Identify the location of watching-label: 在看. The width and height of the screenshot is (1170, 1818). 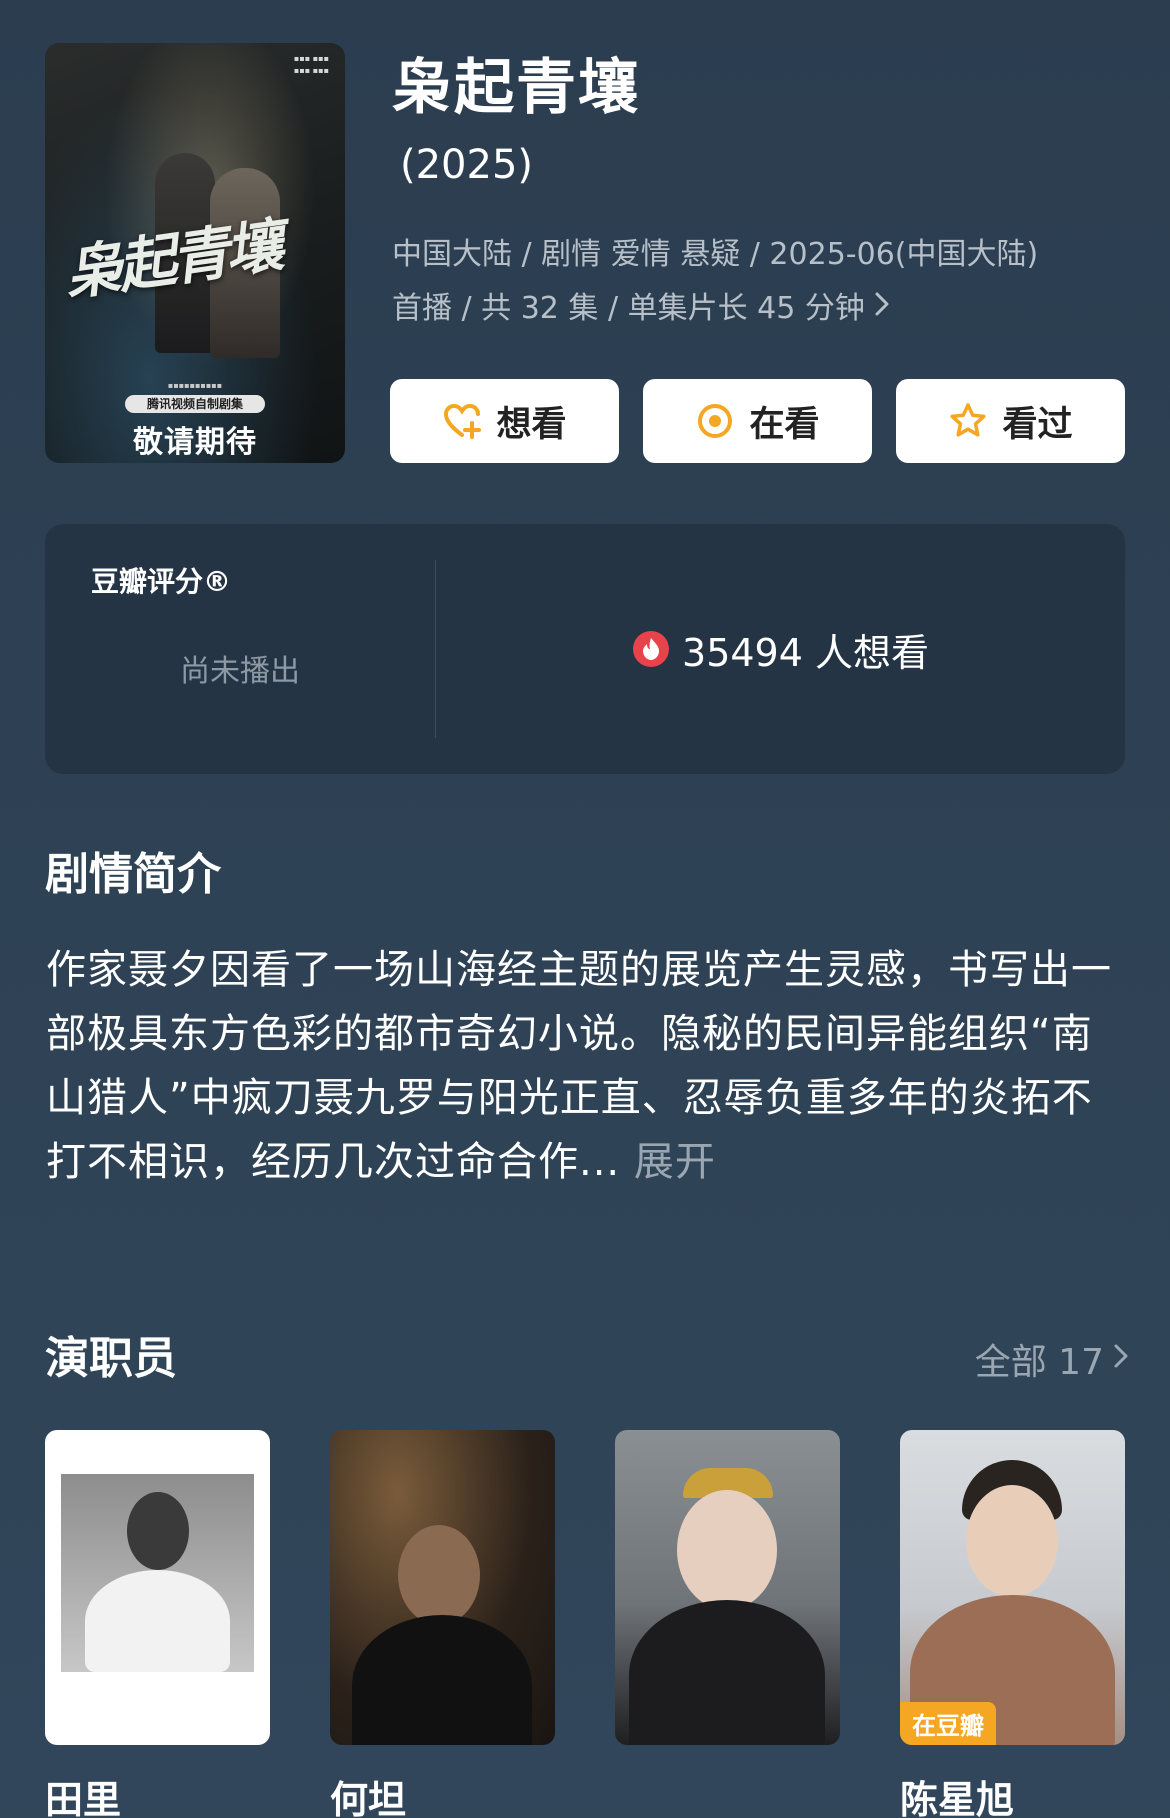
(784, 424).